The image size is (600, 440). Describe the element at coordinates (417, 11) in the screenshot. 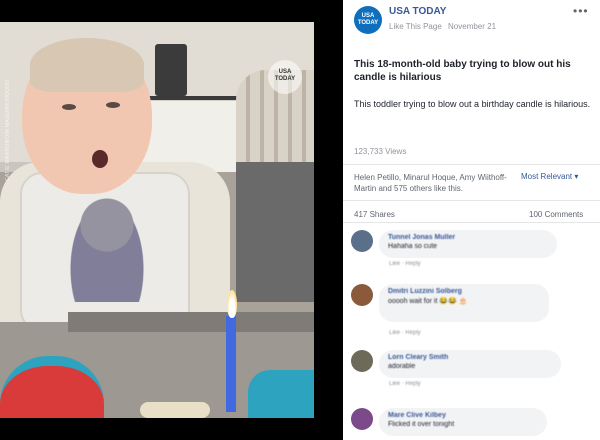

I see `page-name-link: USA TODAY` at that location.